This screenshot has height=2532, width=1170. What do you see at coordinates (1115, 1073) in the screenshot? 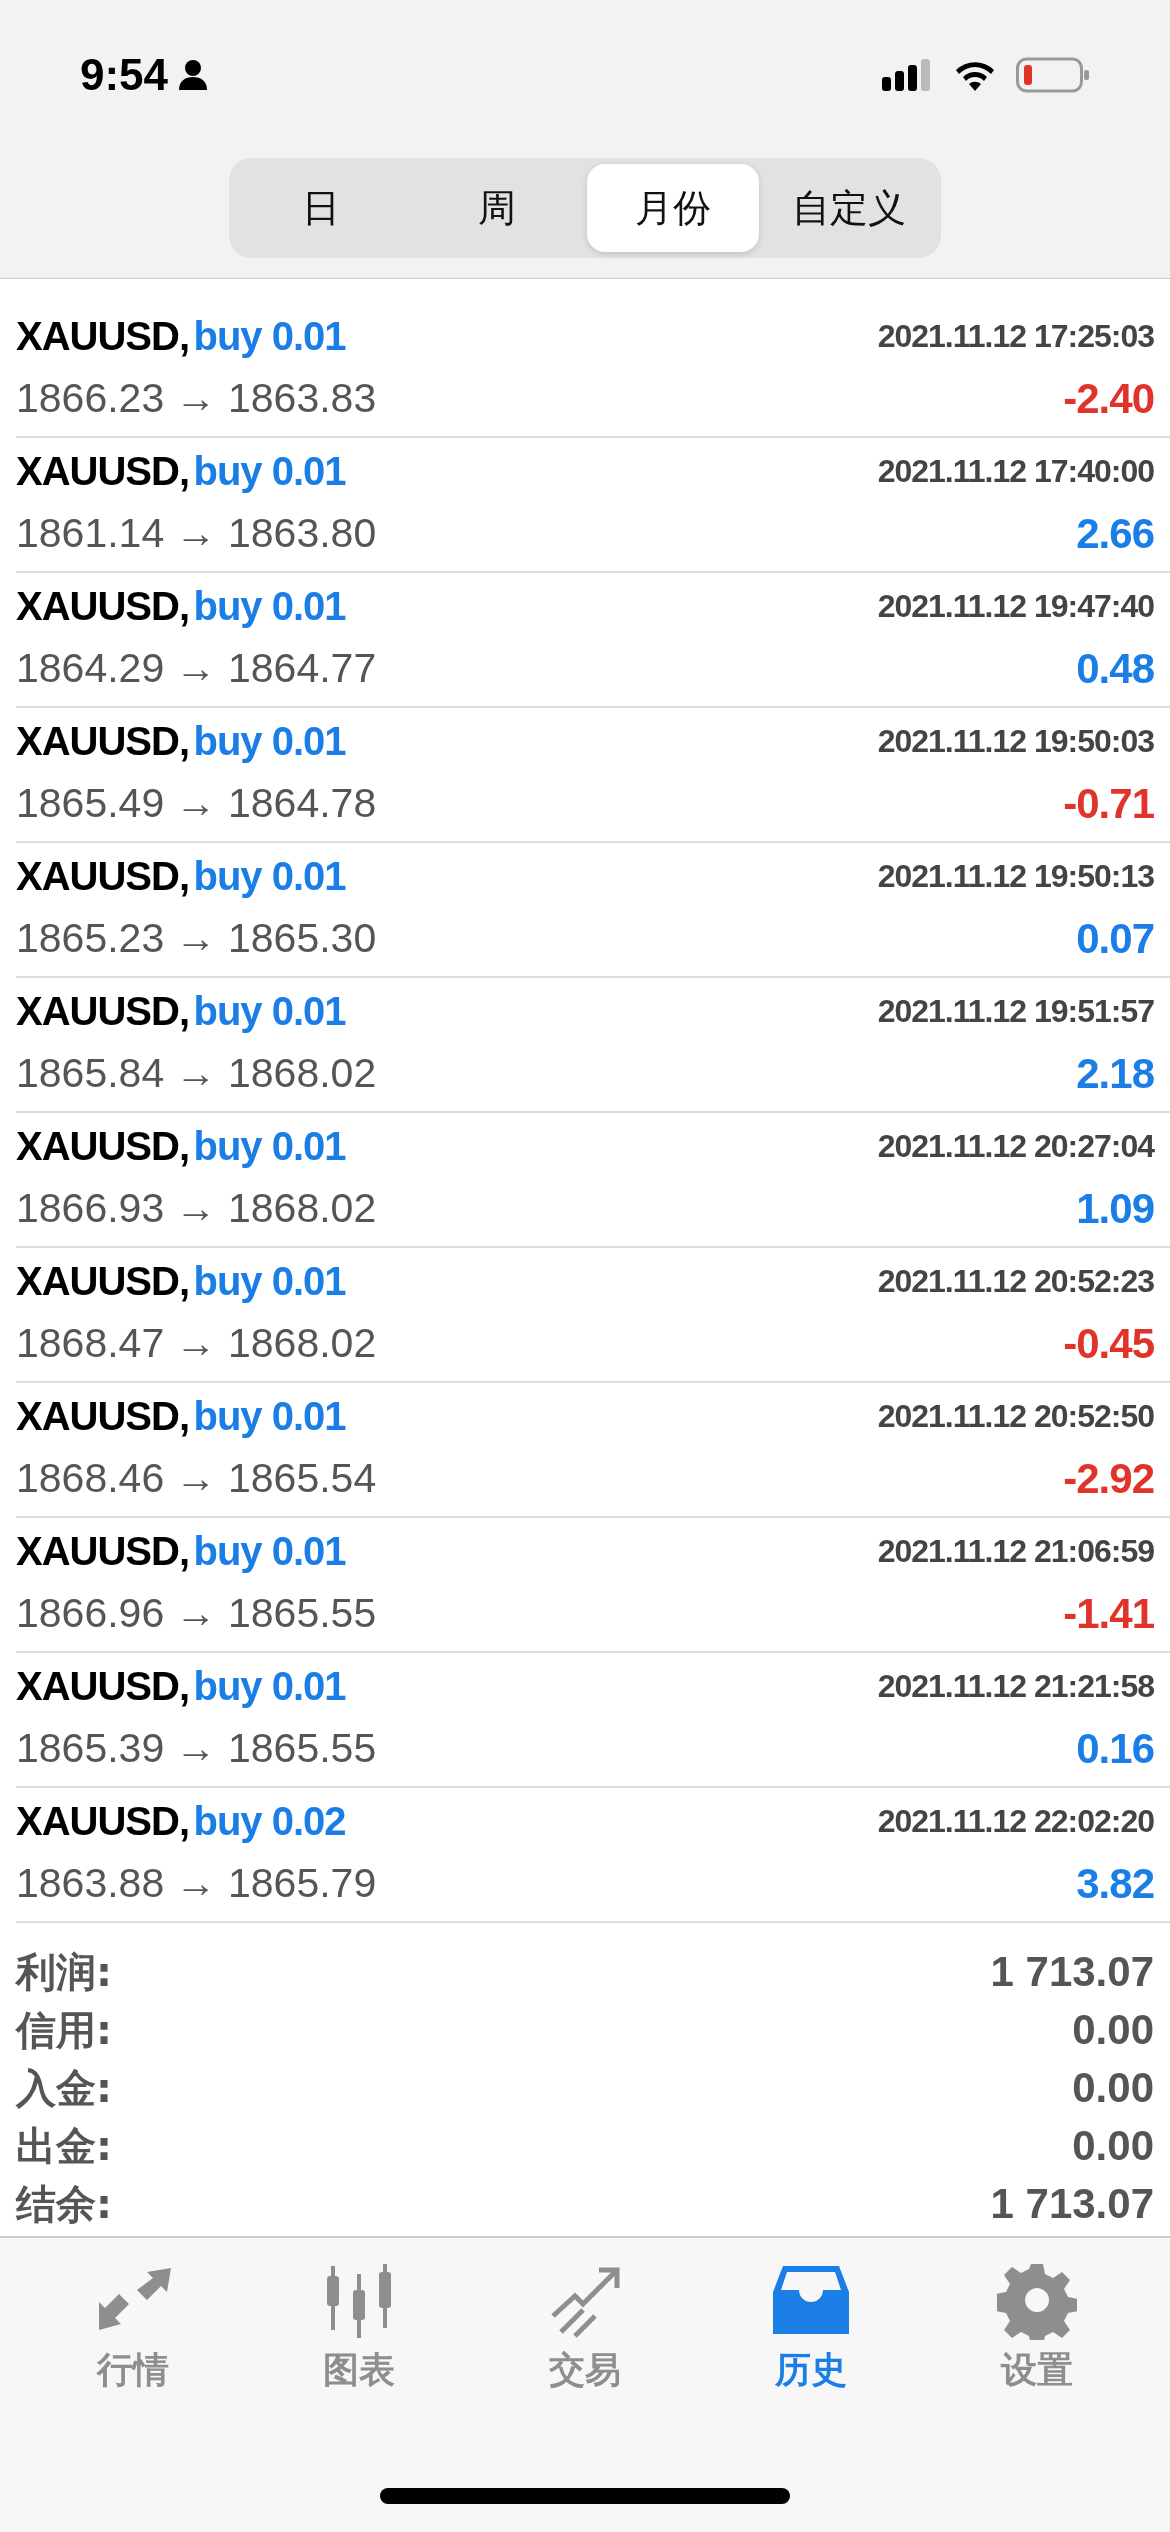
I see `profit-value: 2.18` at bounding box center [1115, 1073].